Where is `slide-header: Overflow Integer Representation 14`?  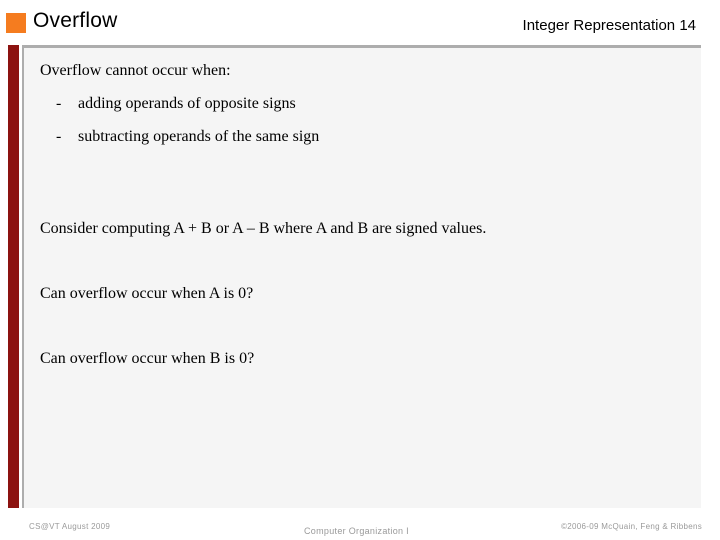 slide-header: Overflow Integer Representation 14 is located at coordinates (360, 21).